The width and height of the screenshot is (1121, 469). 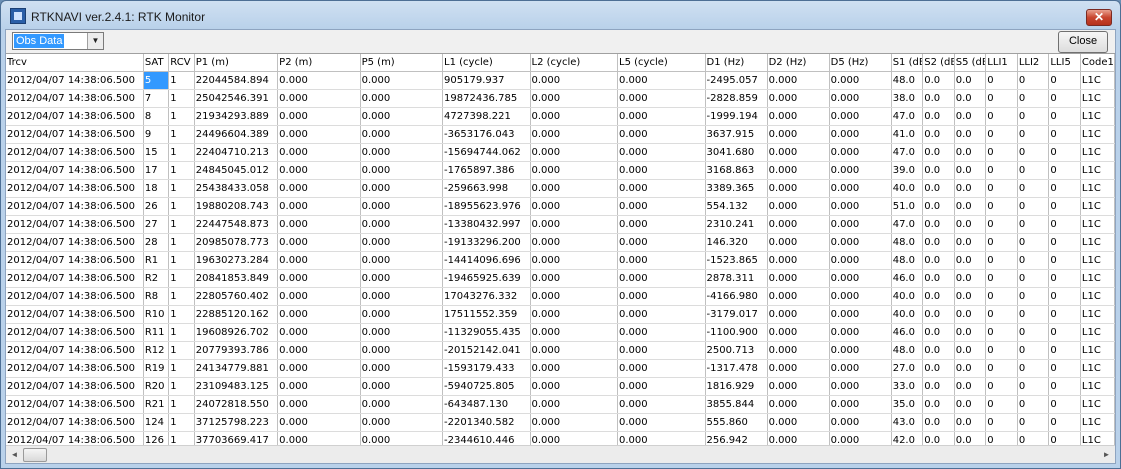 I want to click on table-cell: -1100.900, so click(x=736, y=332).